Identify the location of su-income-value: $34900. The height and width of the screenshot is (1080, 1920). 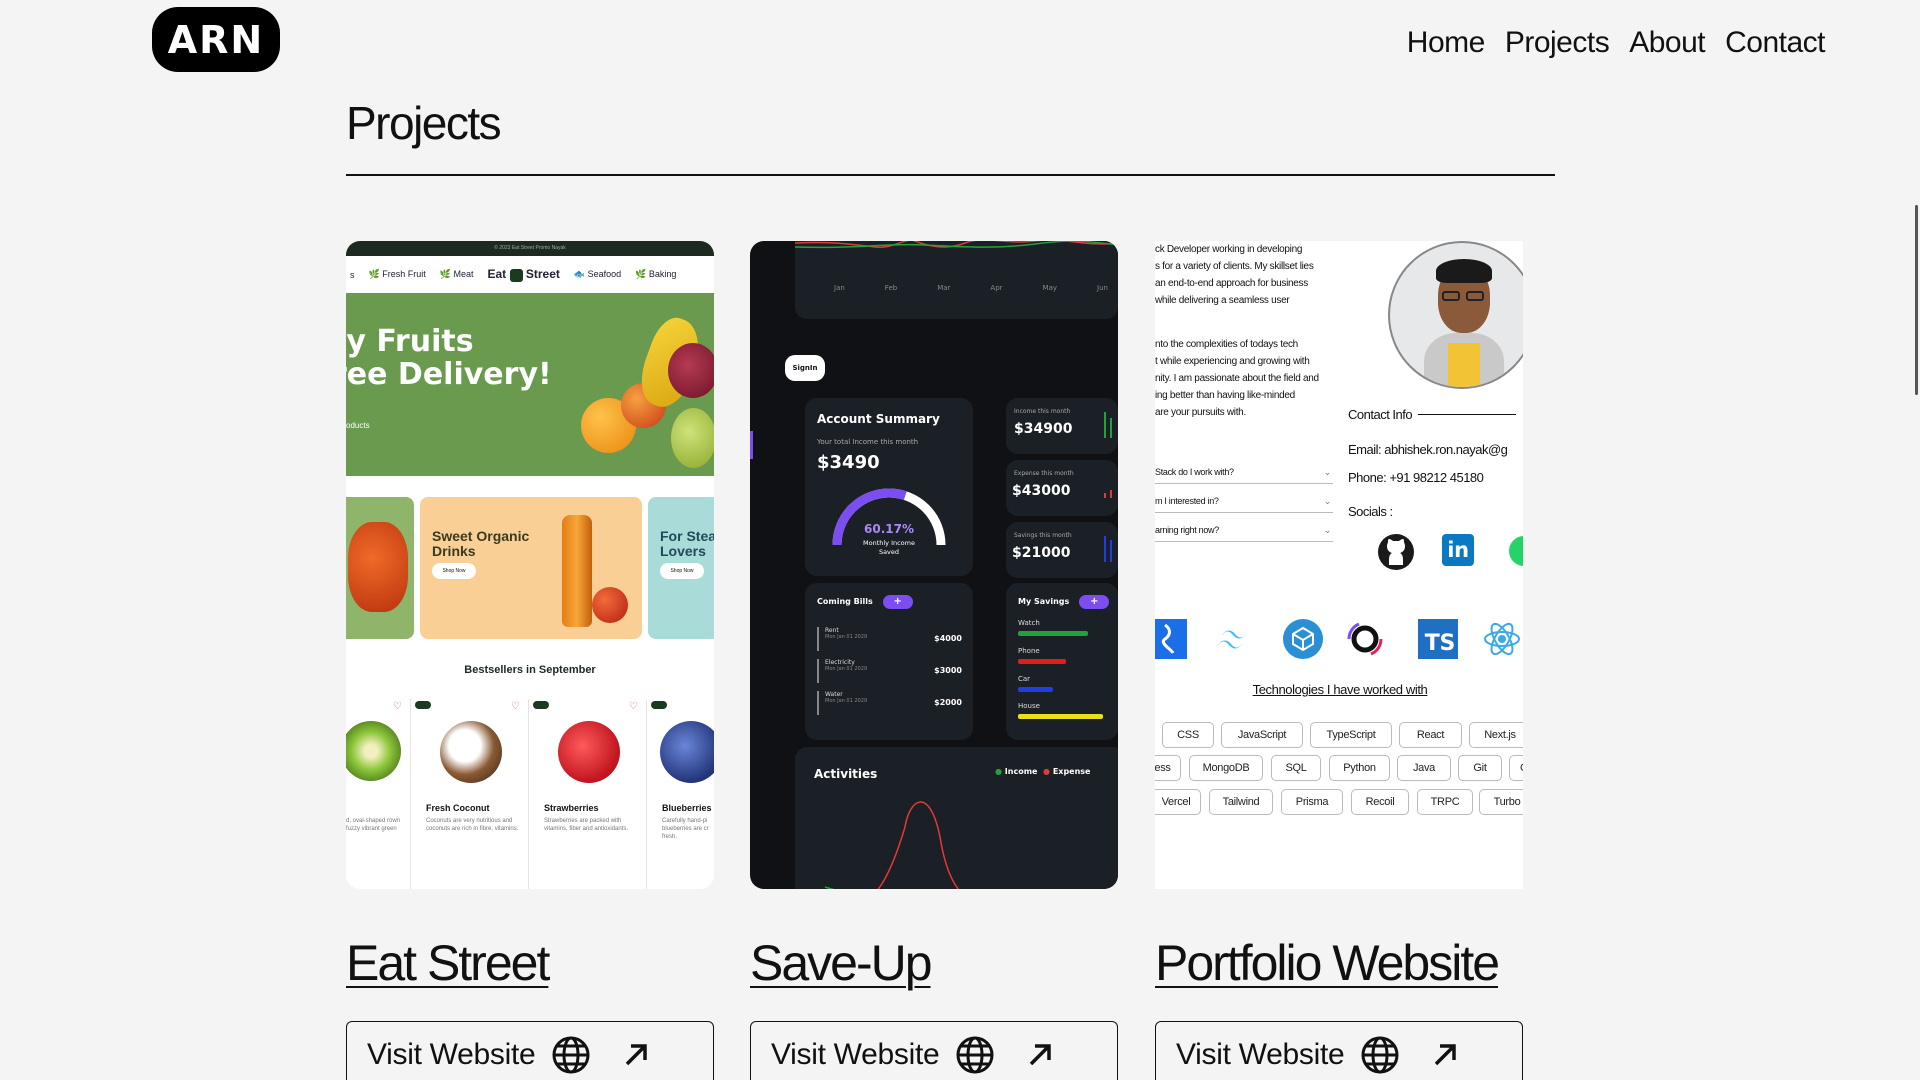
(1043, 429).